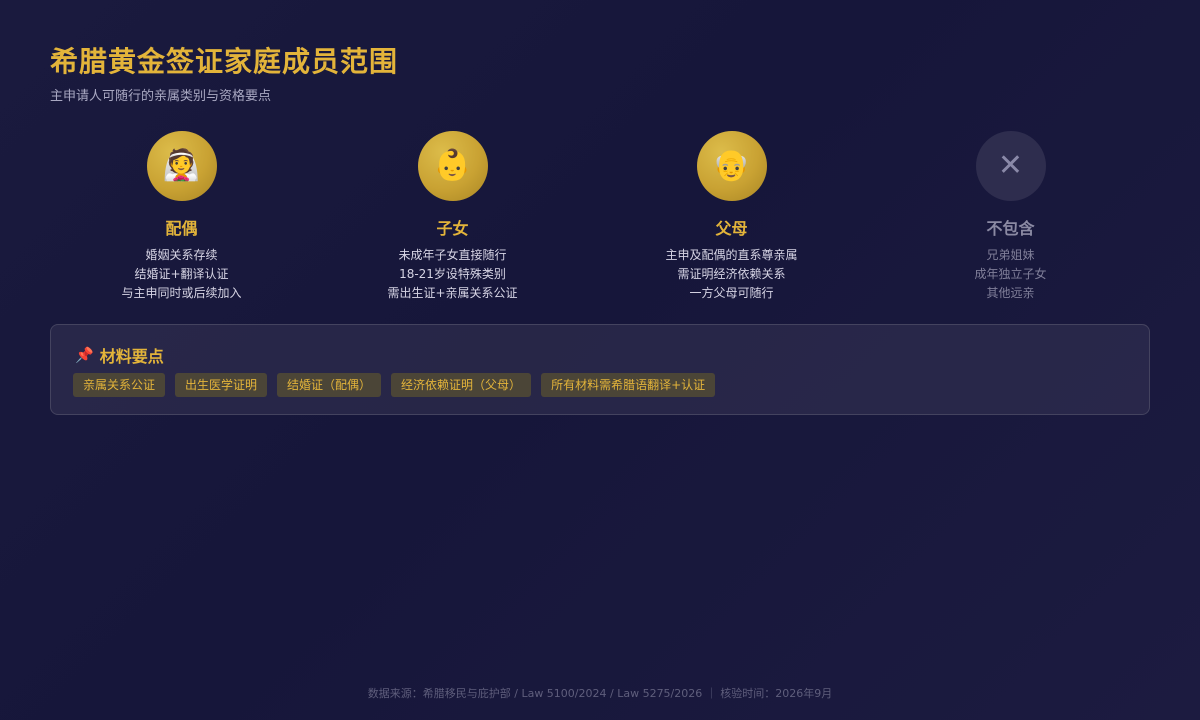 Image resolution: width=1200 pixels, height=720 pixels. Describe the element at coordinates (221, 385) in the screenshot. I see `material-tag: 出生医学证明` at that location.